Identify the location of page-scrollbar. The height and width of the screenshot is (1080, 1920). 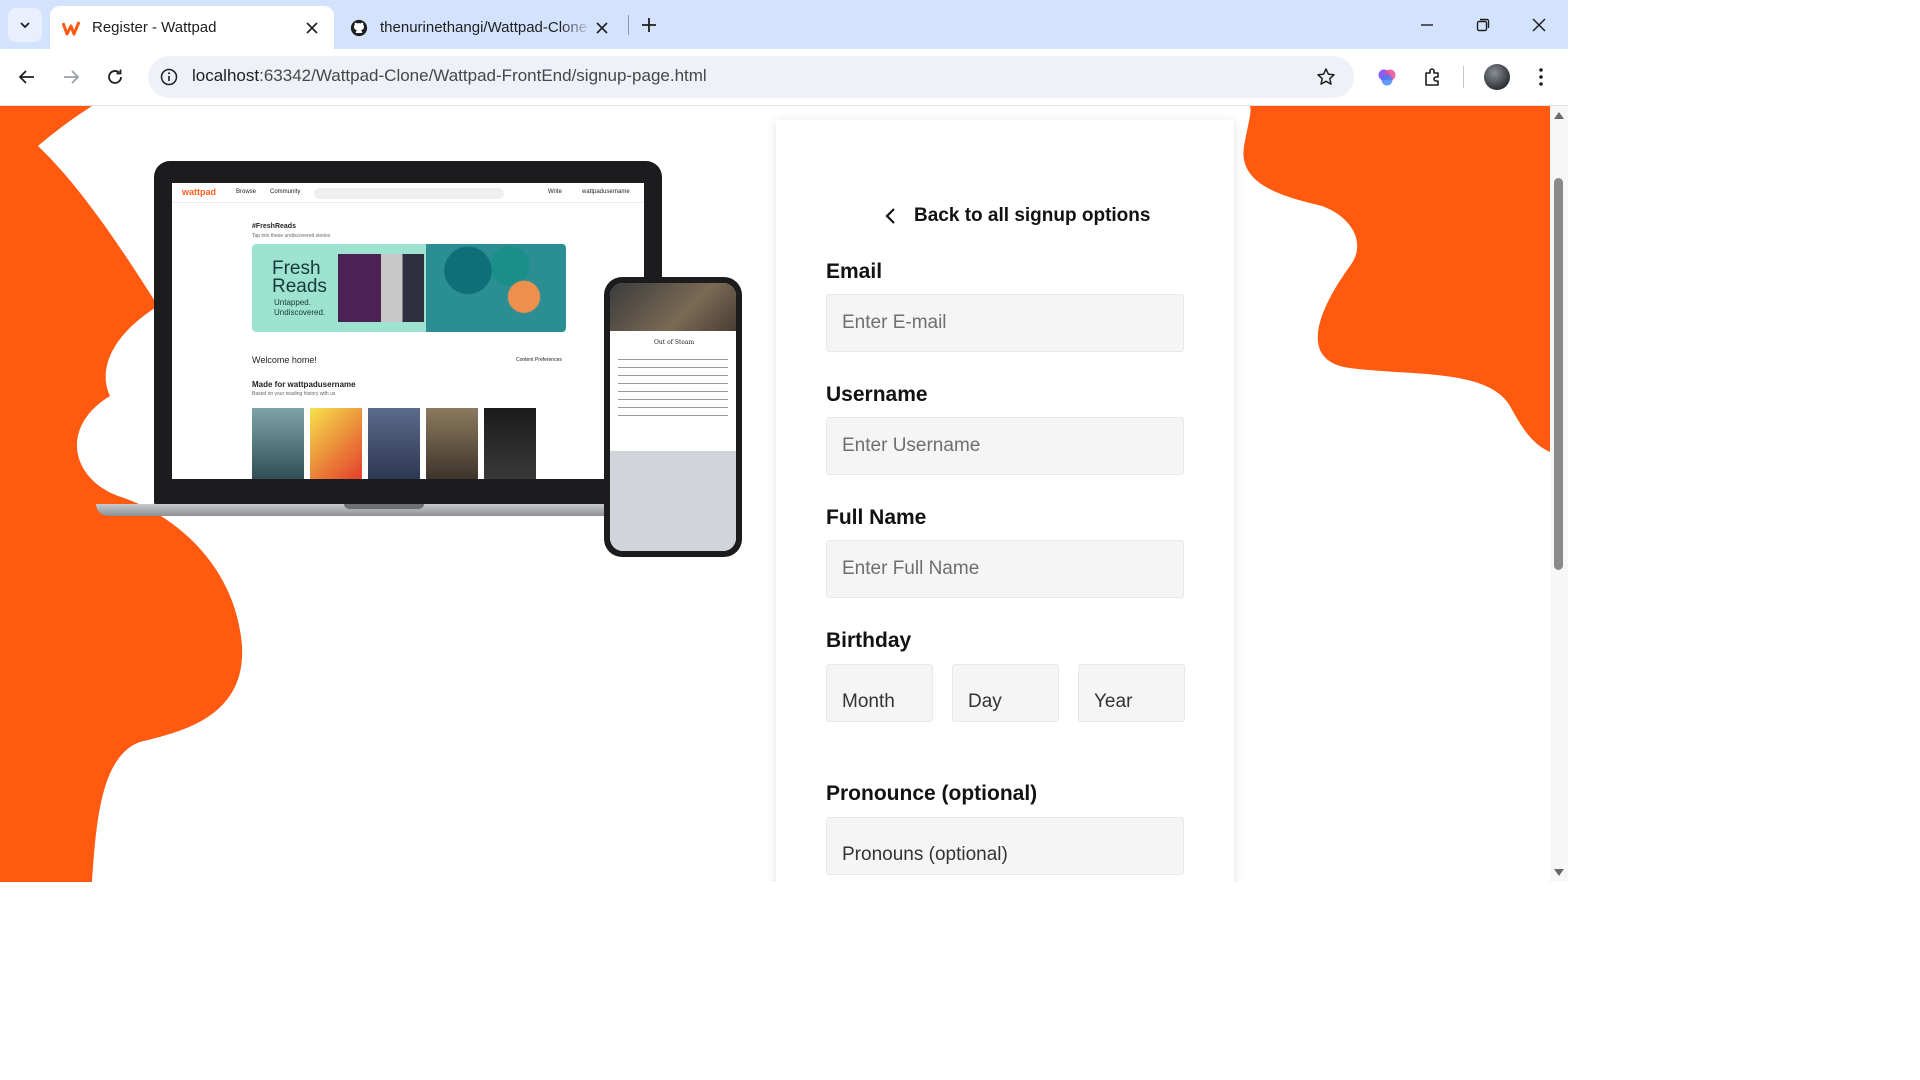
(1559, 494).